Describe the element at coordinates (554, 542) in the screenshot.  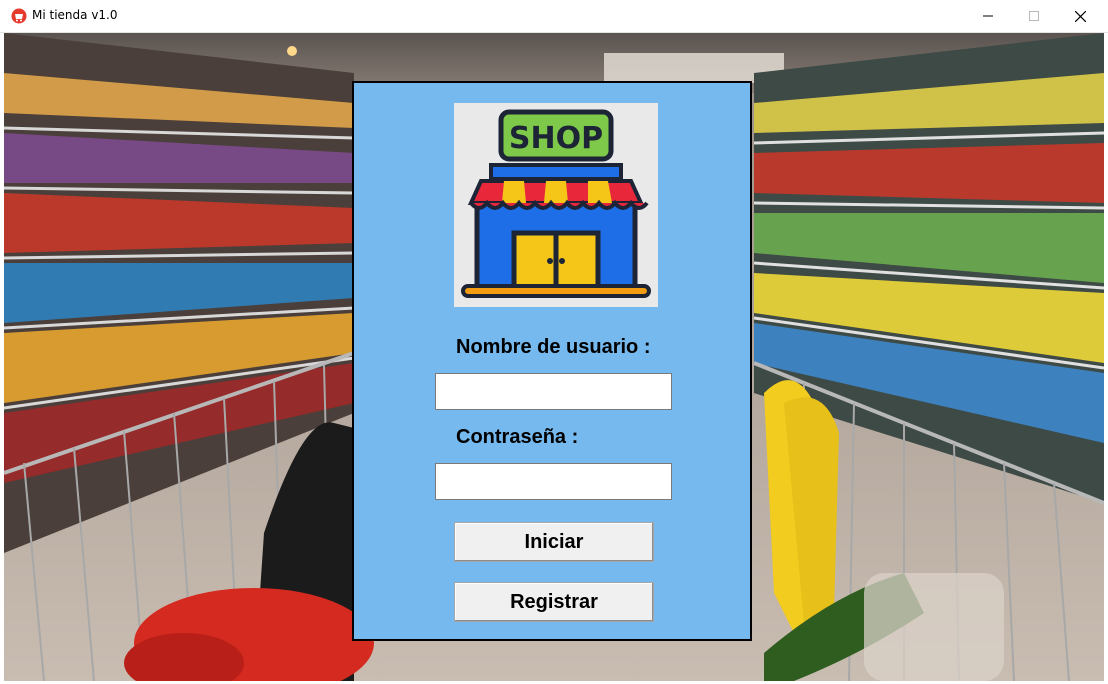
I see `login-button: Iniciar` at that location.